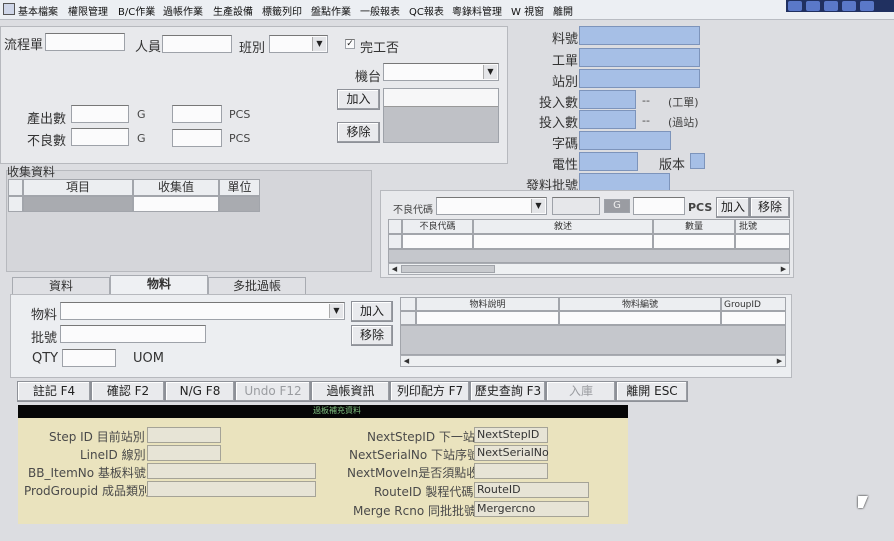 Image resolution: width=894 pixels, height=541 pixels. Describe the element at coordinates (565, 82) in the screenshot. I see `station-label: 站別` at that location.